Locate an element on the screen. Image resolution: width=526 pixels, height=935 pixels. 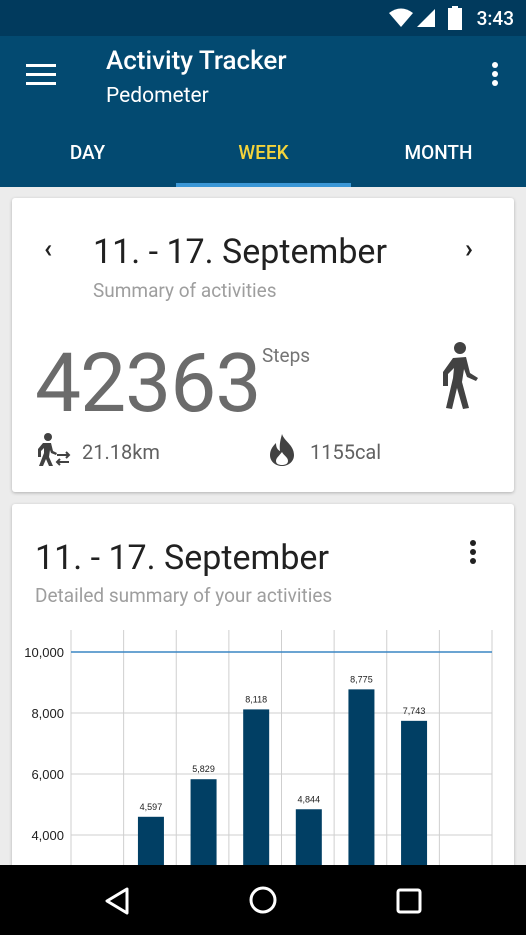
bar-value-label: 7,743 is located at coordinates (414, 711).